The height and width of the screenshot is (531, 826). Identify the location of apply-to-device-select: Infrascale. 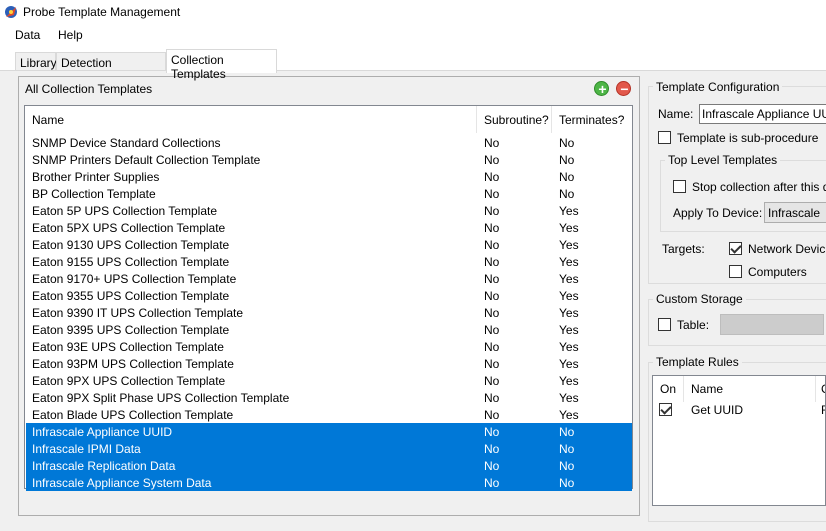
(795, 212).